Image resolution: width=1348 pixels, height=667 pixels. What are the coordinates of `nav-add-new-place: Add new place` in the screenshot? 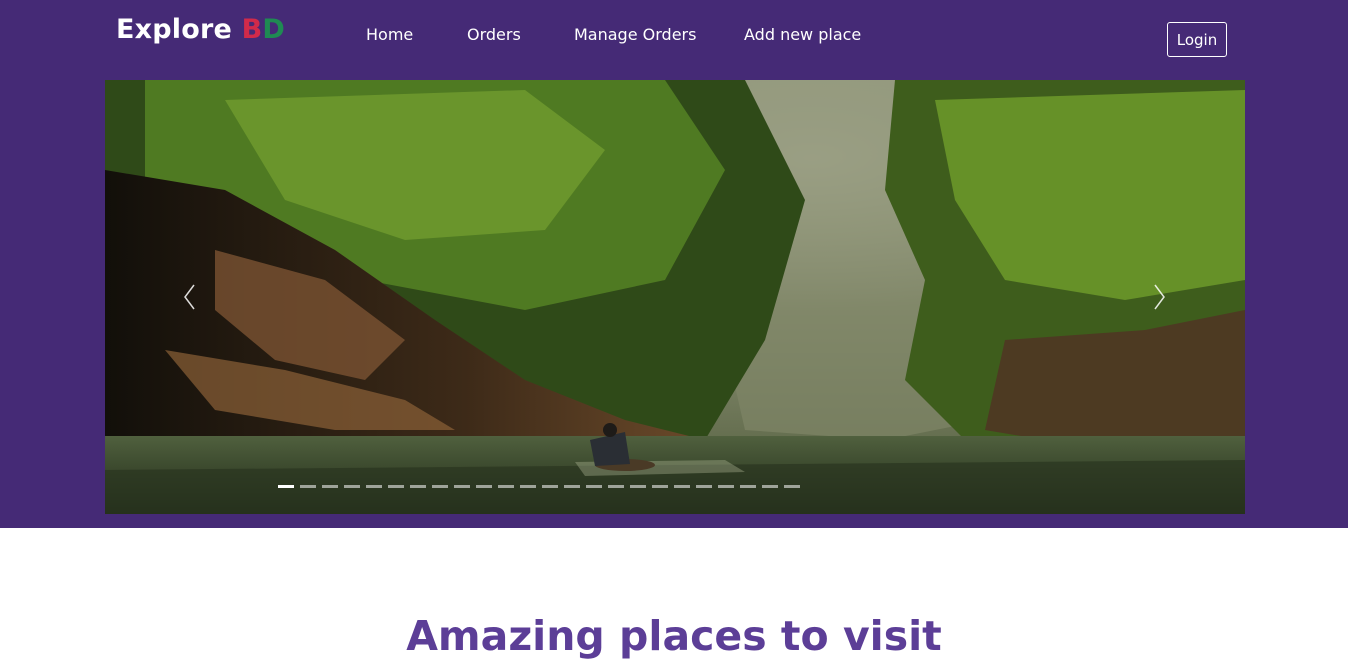 It's located at (802, 34).